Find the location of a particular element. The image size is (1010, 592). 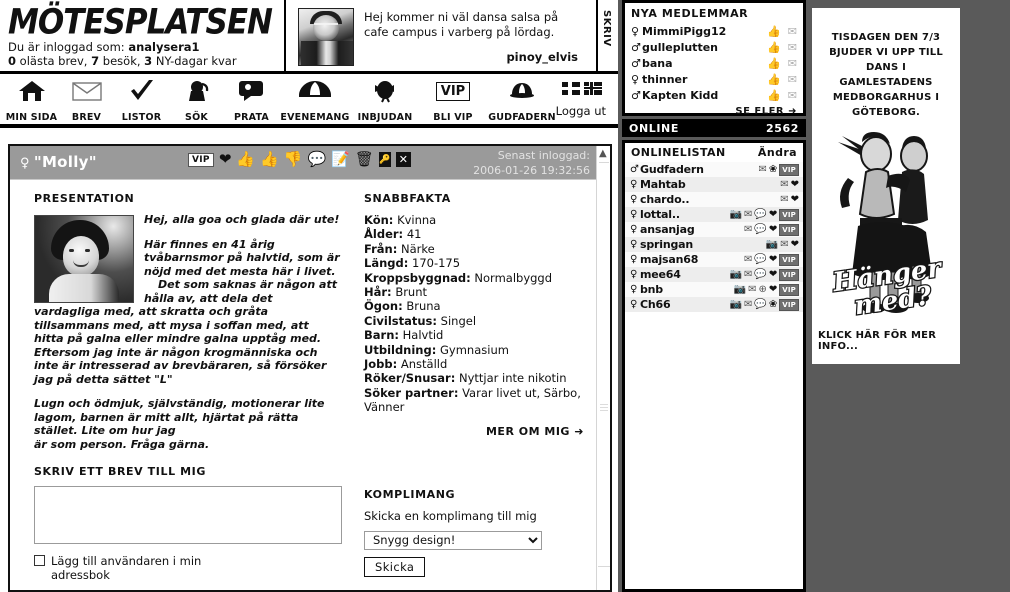

close-icon: ✕ is located at coordinates (403, 159).